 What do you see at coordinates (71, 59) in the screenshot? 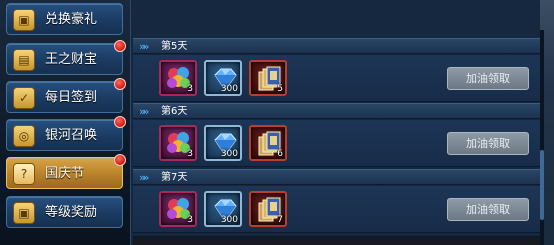
I see `sidebar-item-label: 王之财宝` at bounding box center [71, 59].